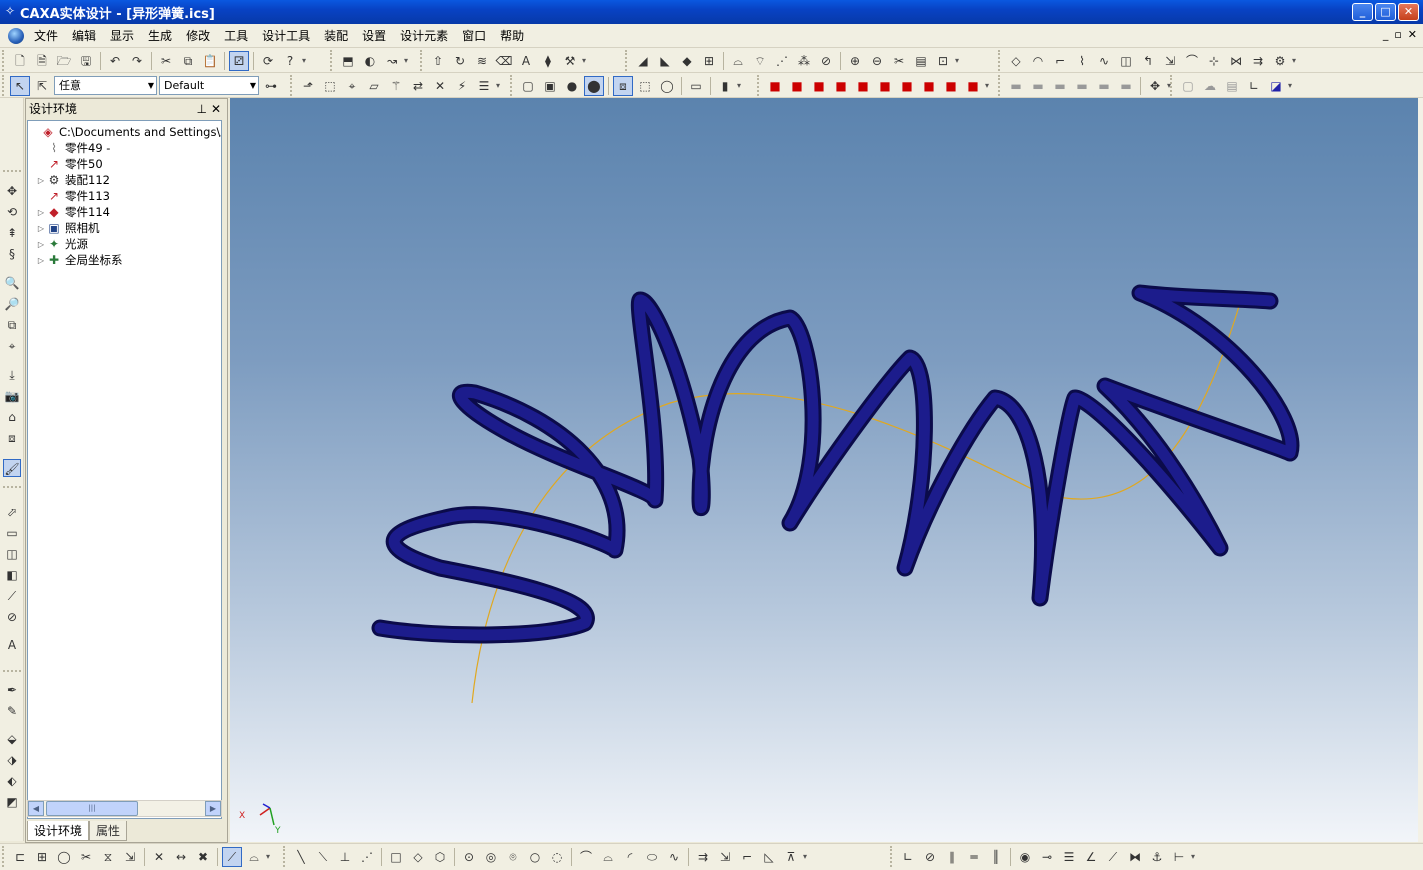  I want to click on text-tool-icon: A, so click(12, 645).